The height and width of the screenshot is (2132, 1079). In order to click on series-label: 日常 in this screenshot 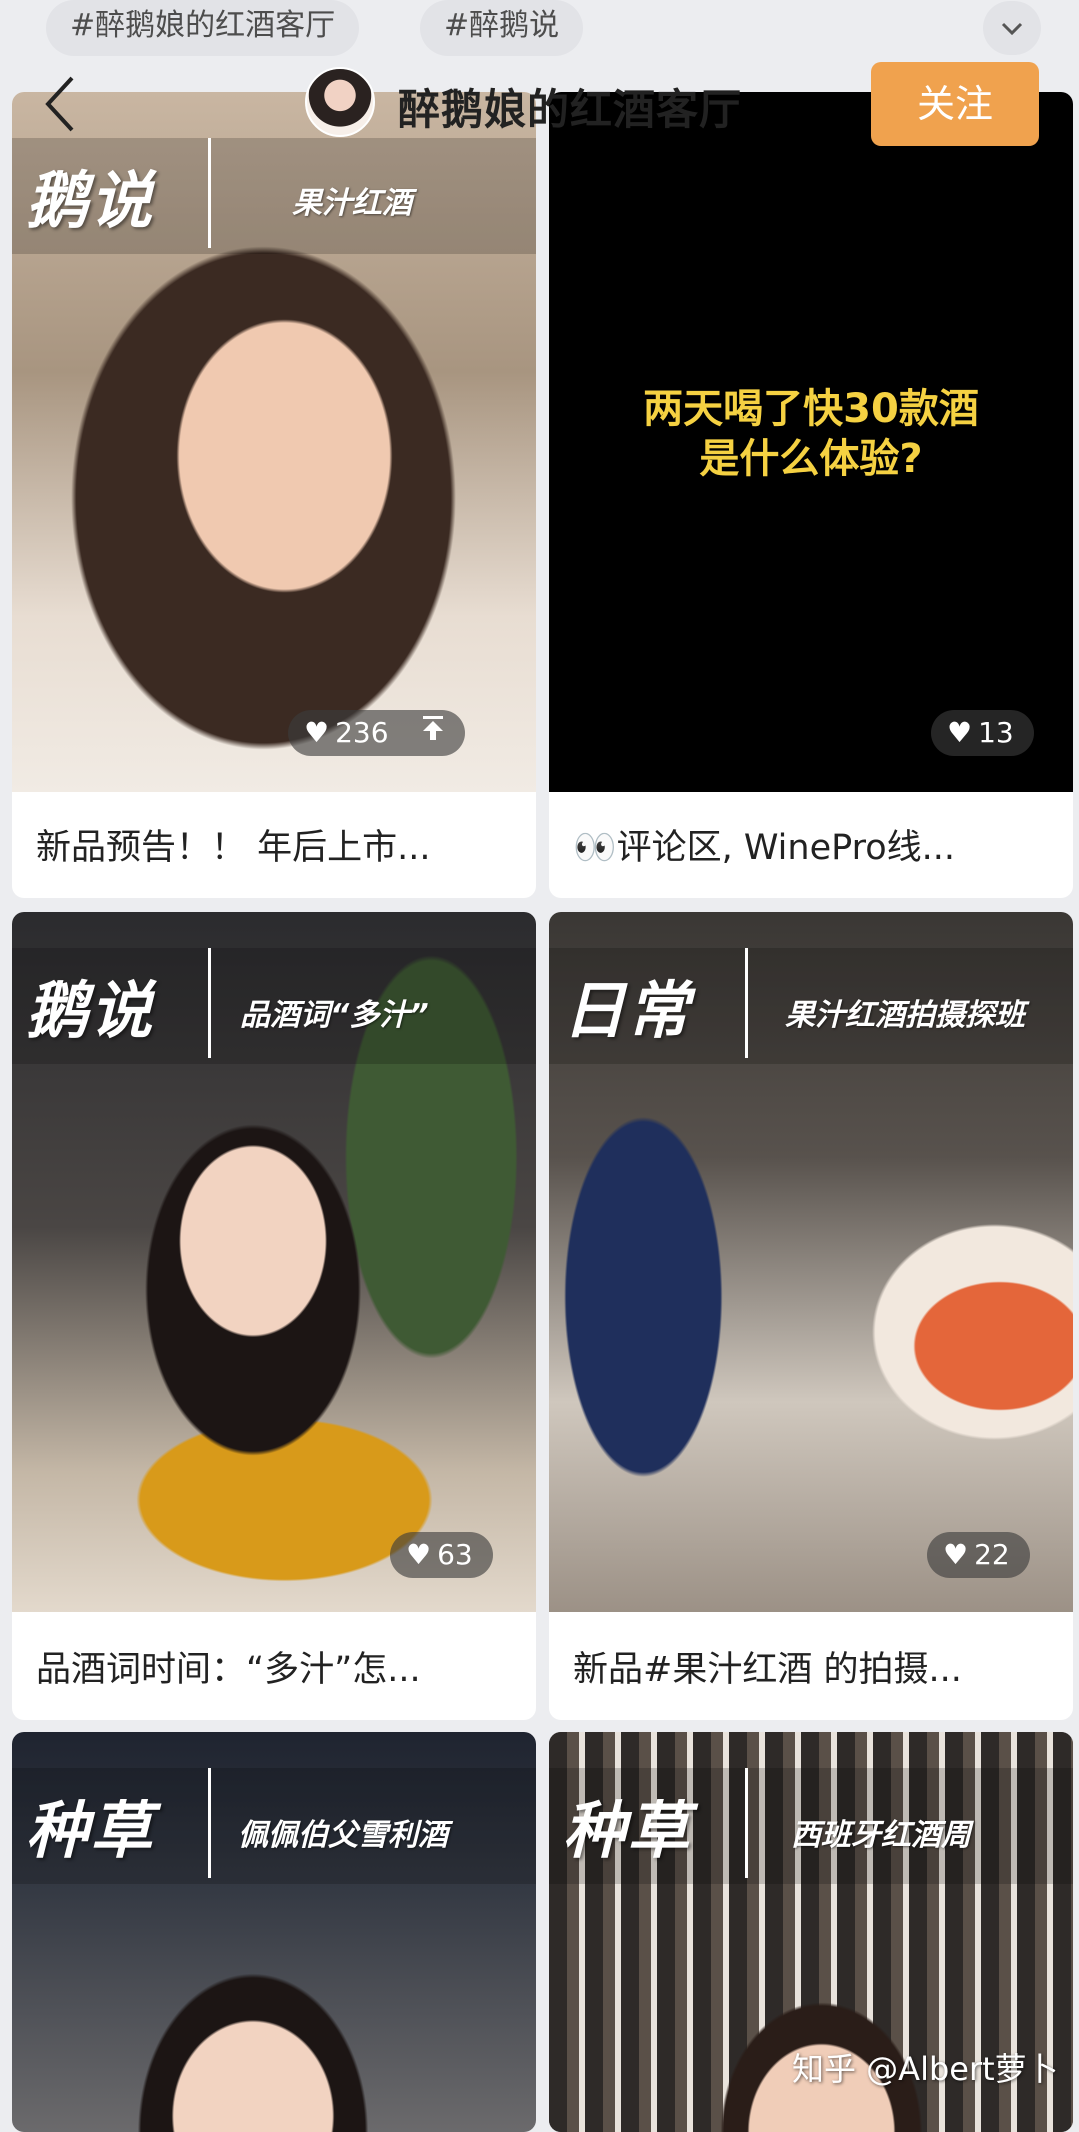, I will do `click(627, 1010)`.